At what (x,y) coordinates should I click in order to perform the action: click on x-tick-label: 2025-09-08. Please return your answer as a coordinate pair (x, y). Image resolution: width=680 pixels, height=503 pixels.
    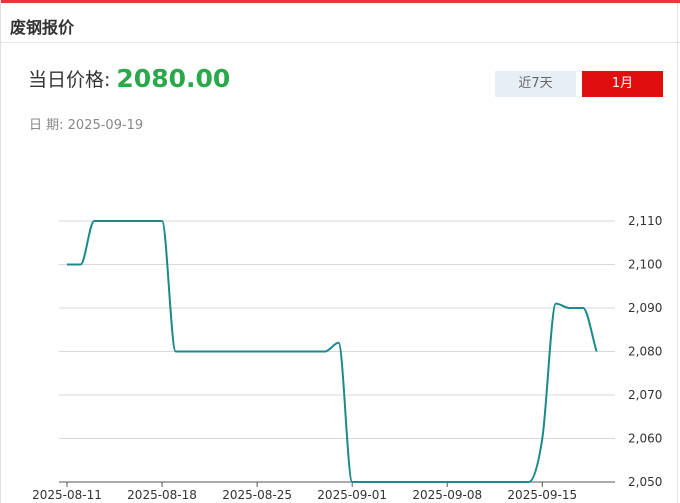
    Looking at the image, I should click on (447, 495).